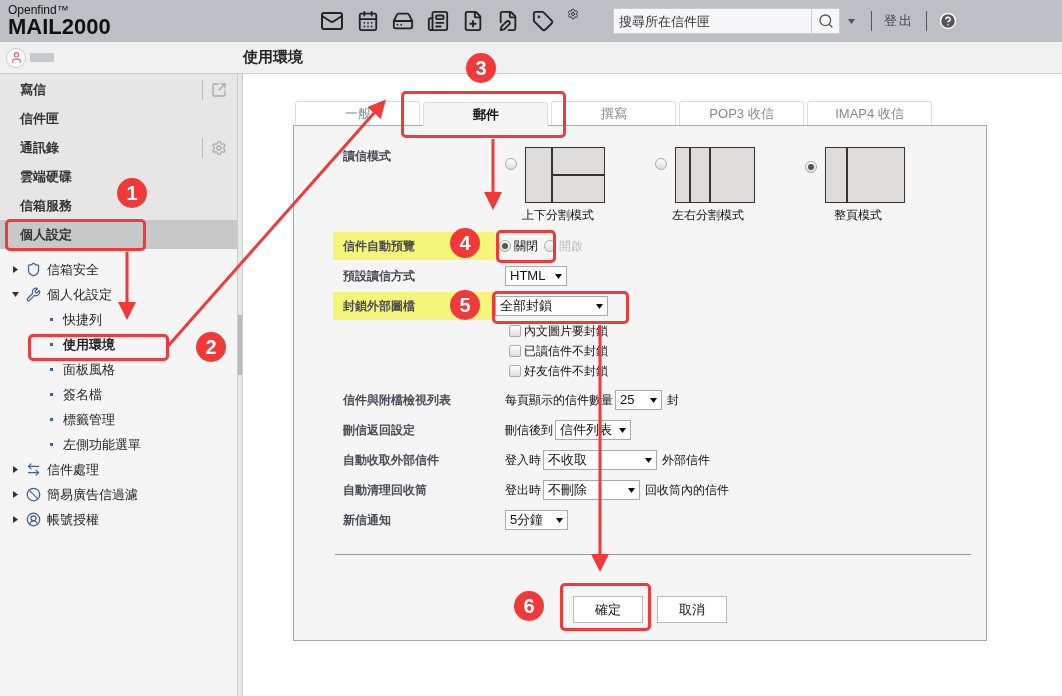 The height and width of the screenshot is (696, 1062). Describe the element at coordinates (551, 306) in the screenshot. I see `dropdown: 全部封鎖` at that location.